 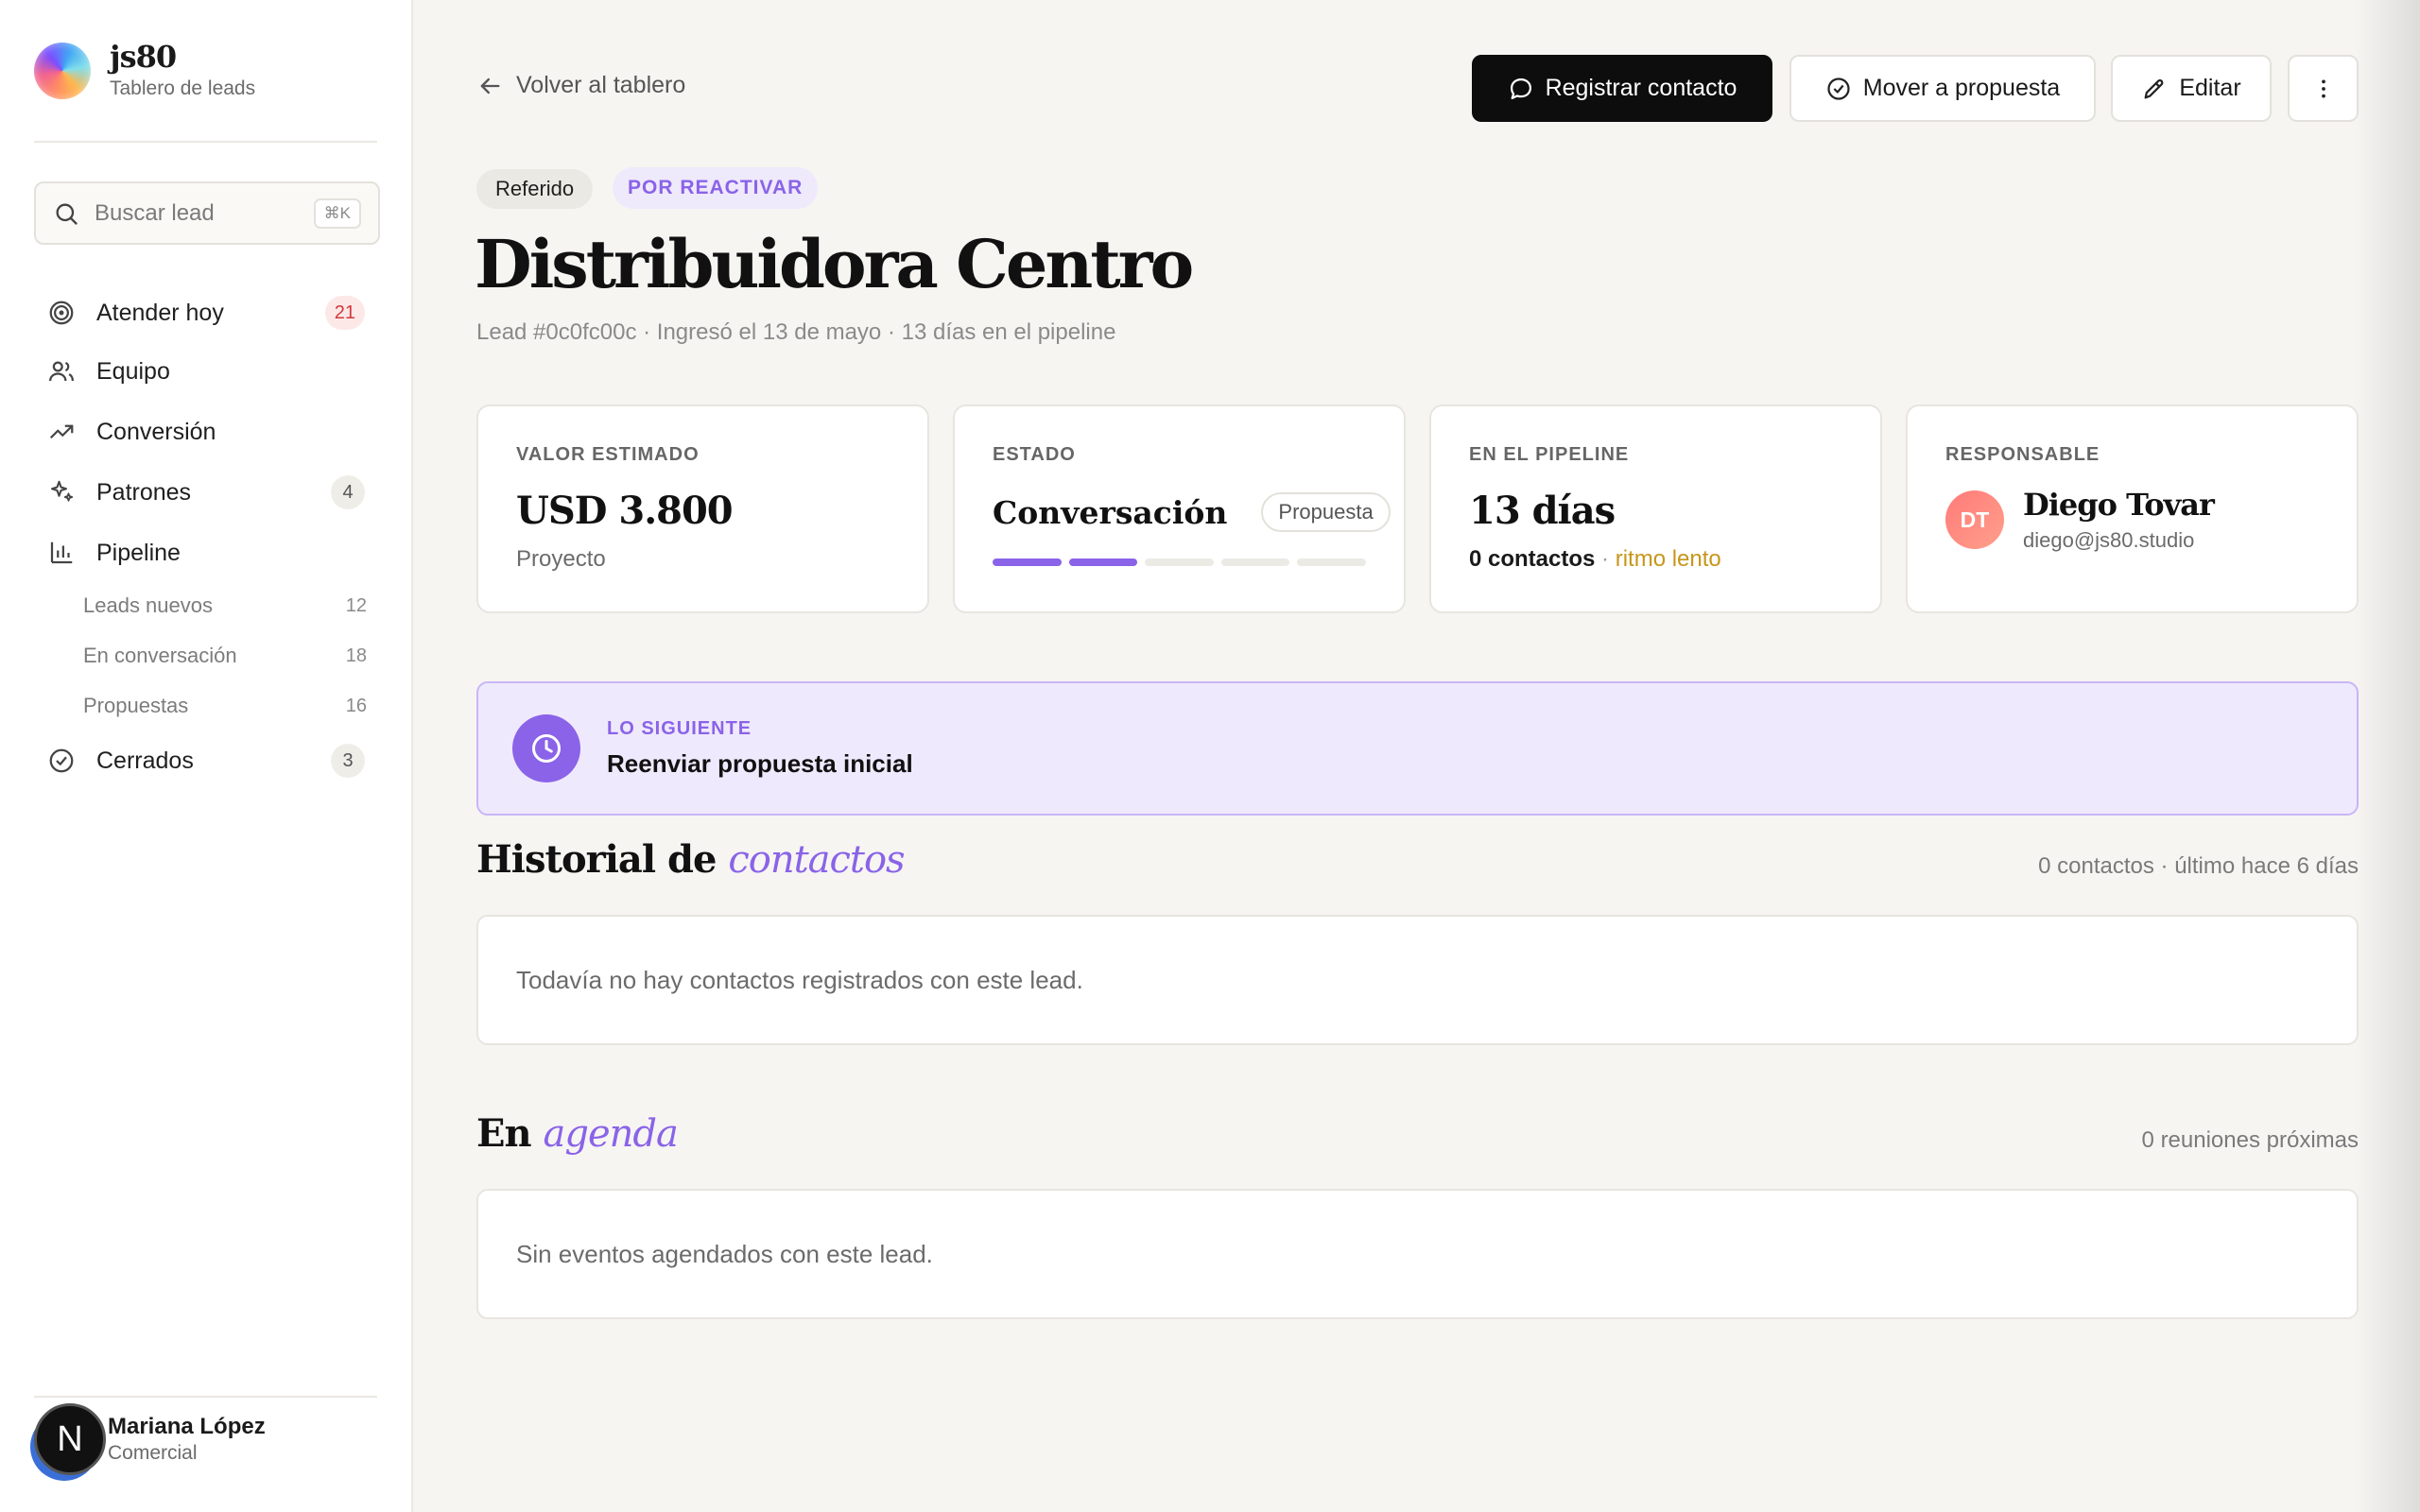 I want to click on history-meta: 0 contactos · último hace 6 días, so click(x=2198, y=866).